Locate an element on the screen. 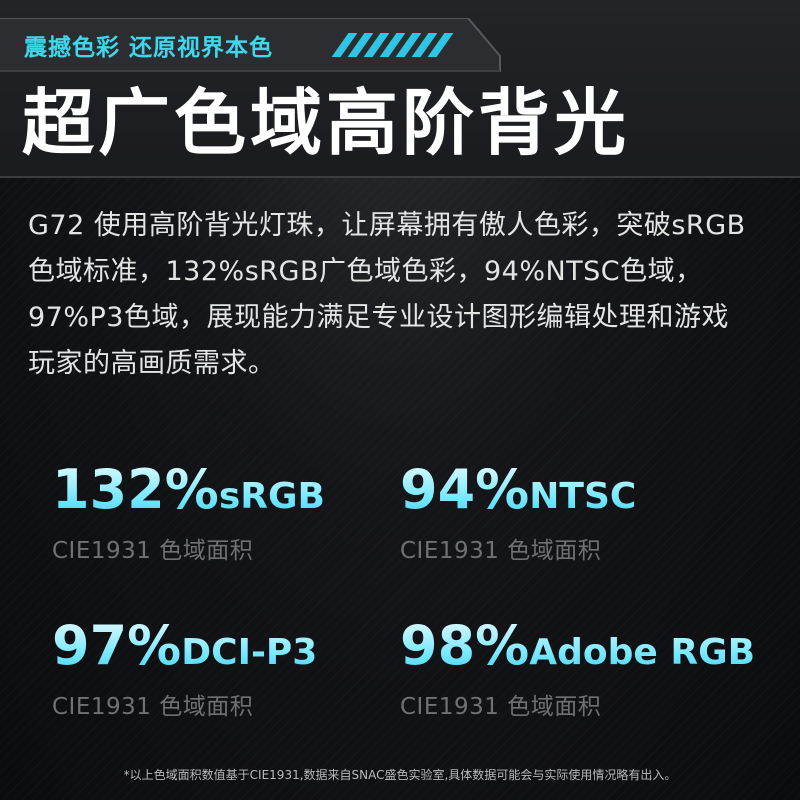 This screenshot has width=800, height=800. stat-value: 132%sRGB is located at coordinates (188, 493).